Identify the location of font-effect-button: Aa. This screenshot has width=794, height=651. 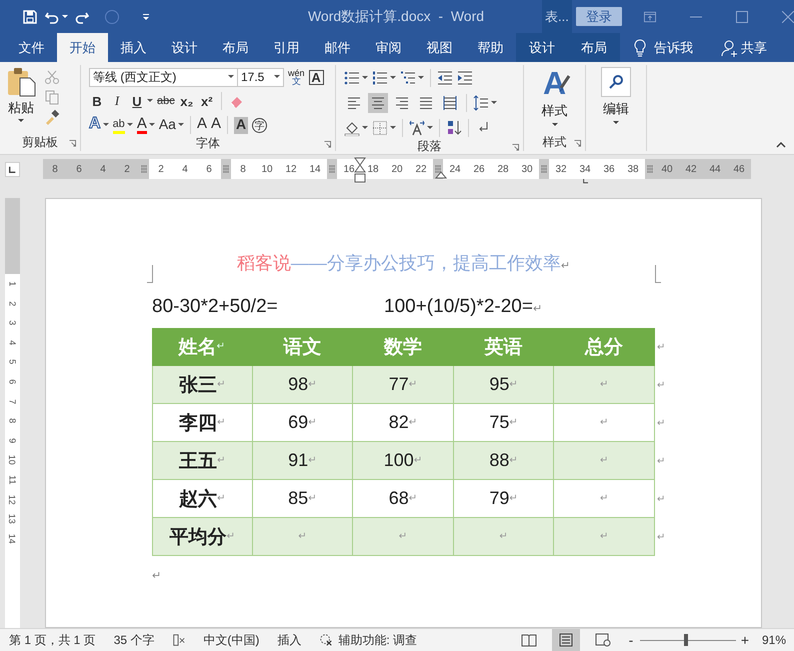
(167, 125).